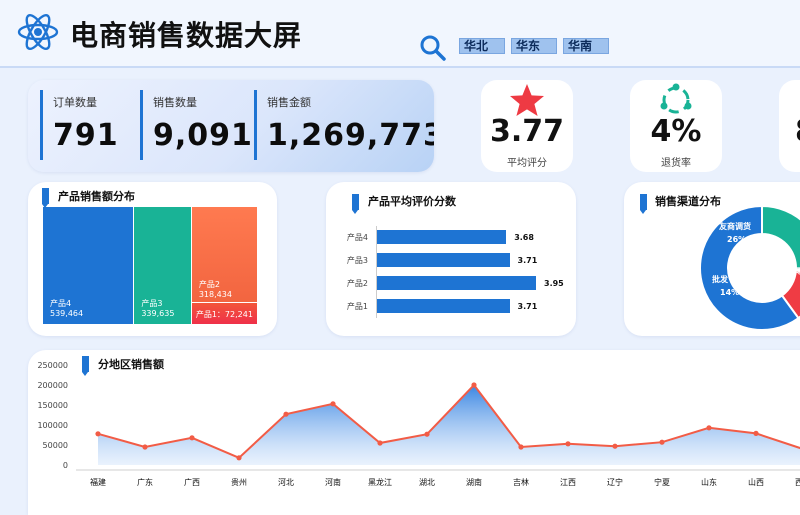 Image resolution: width=800 pixels, height=515 pixels. I want to click on y-tick-label: 100000, so click(52, 425).